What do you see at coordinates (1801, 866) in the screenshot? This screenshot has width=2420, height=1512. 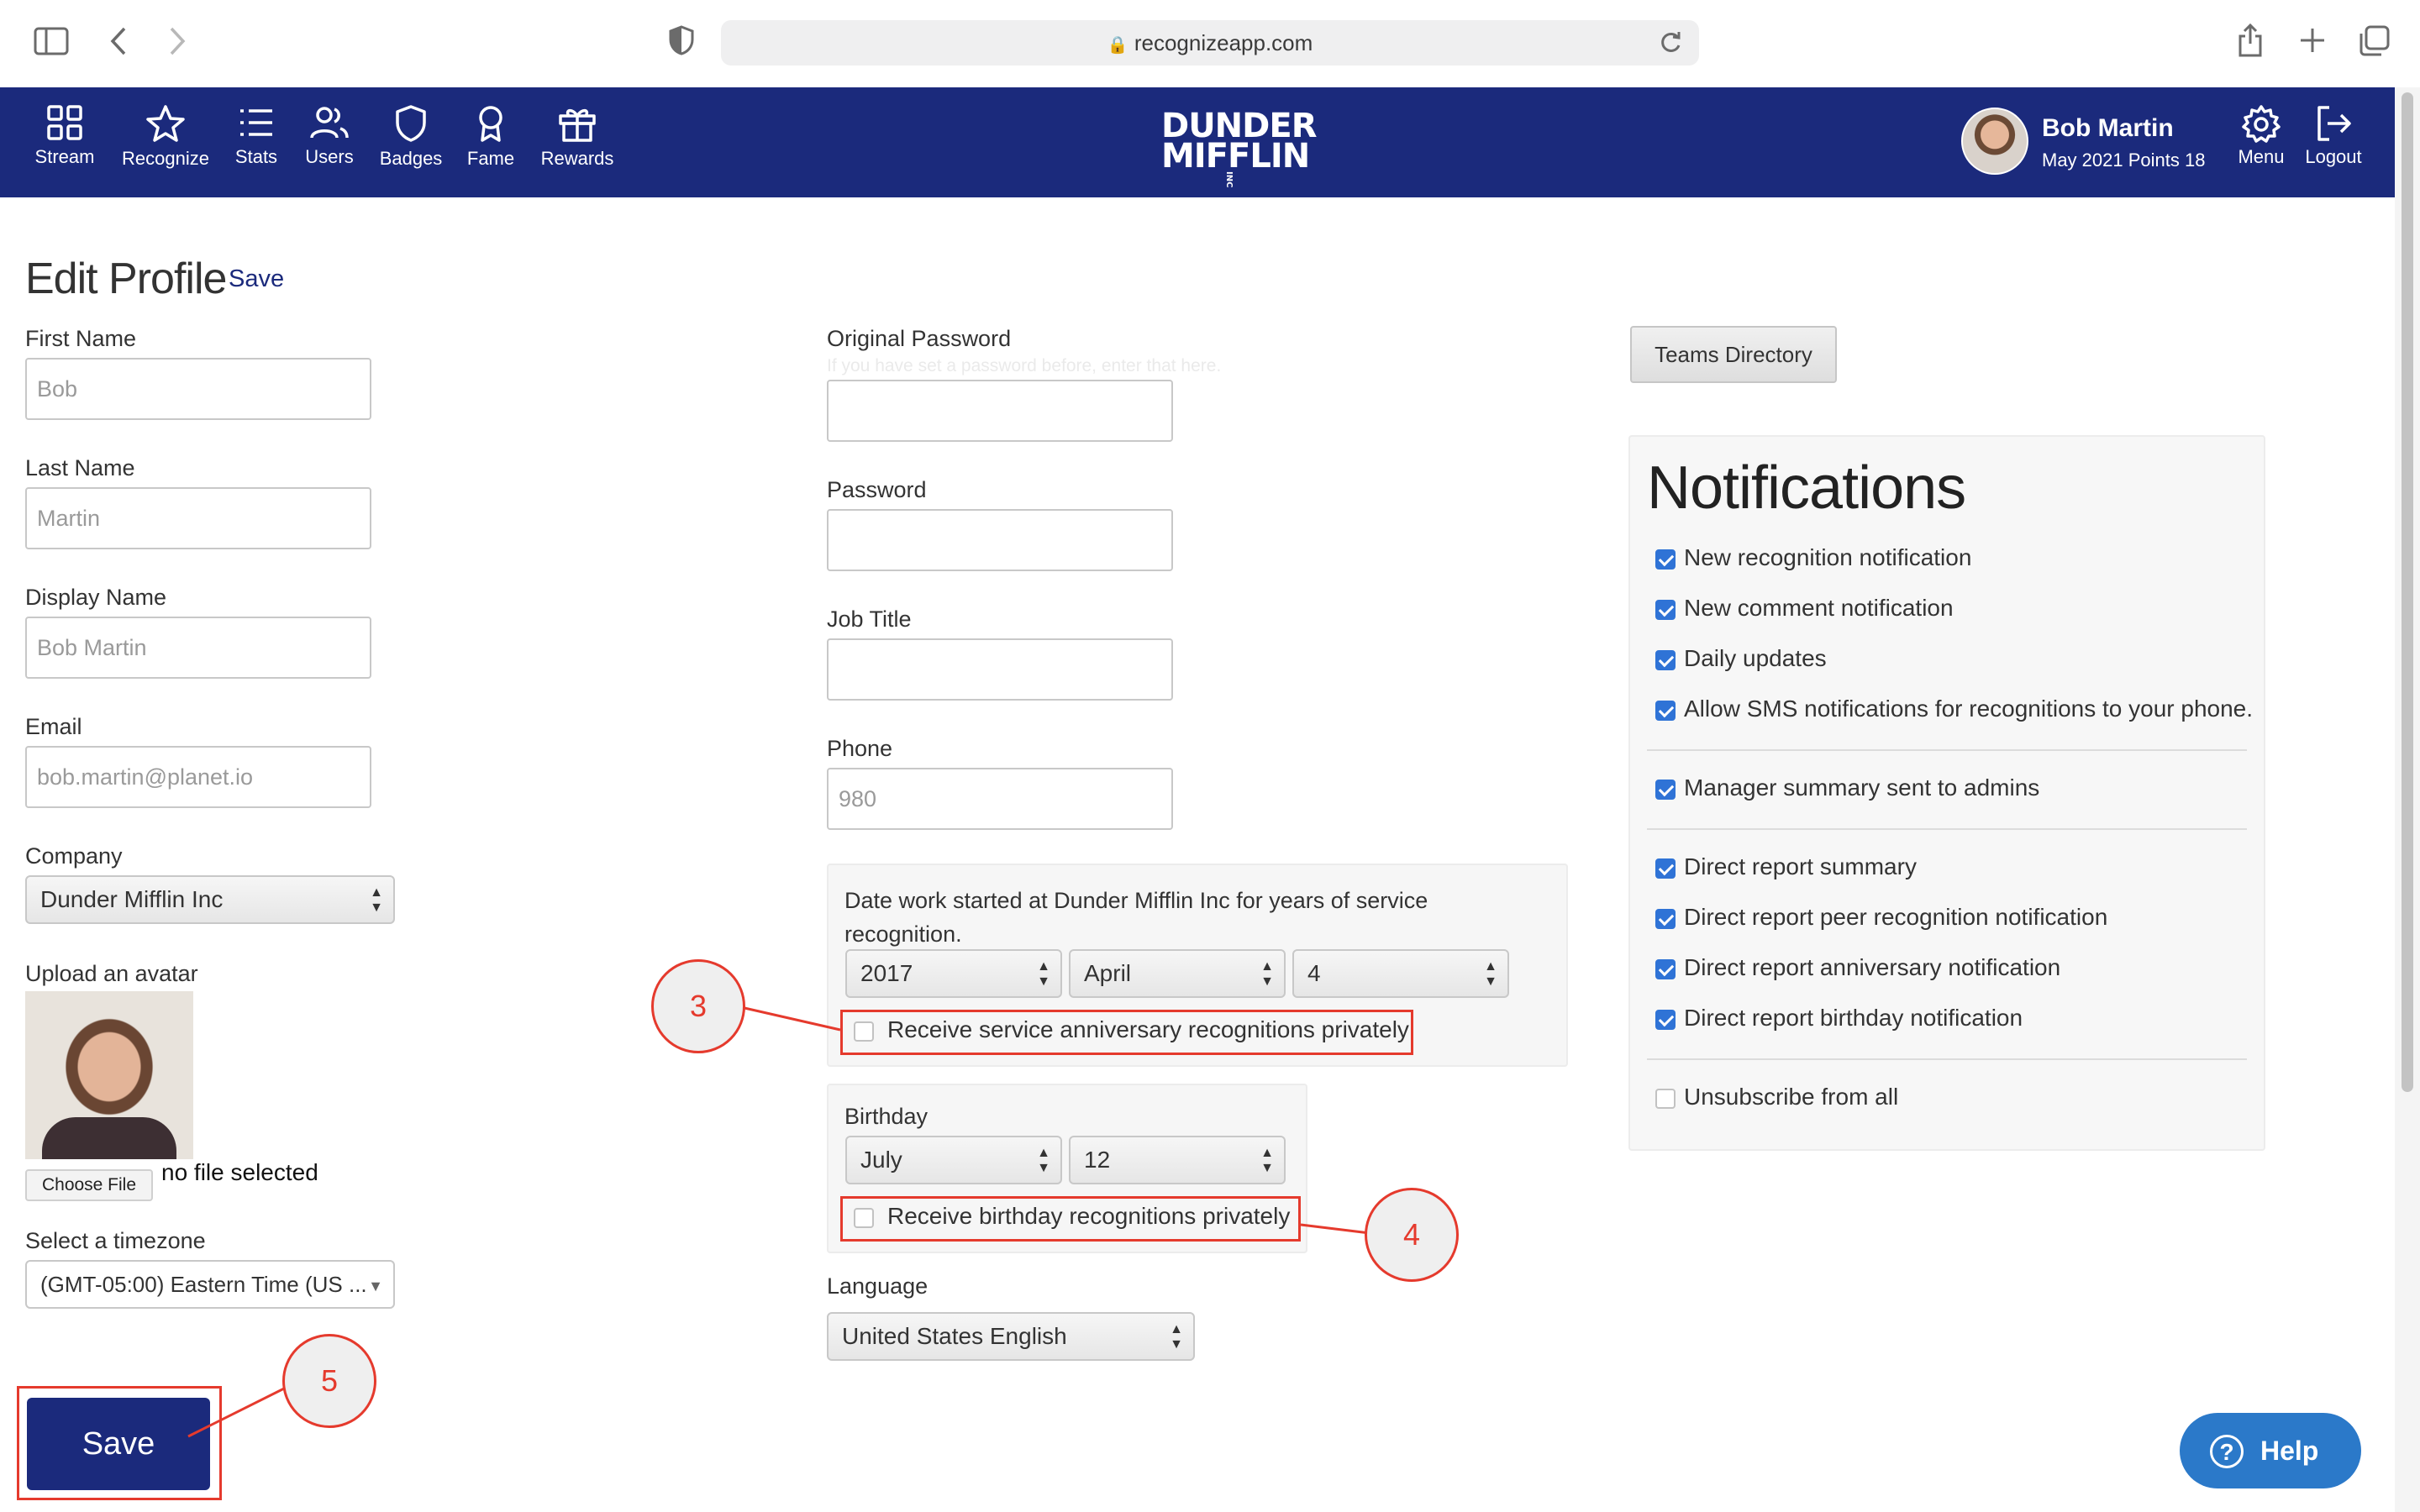 I see `notify-direct-report-summary-label: Direct report summary` at bounding box center [1801, 866].